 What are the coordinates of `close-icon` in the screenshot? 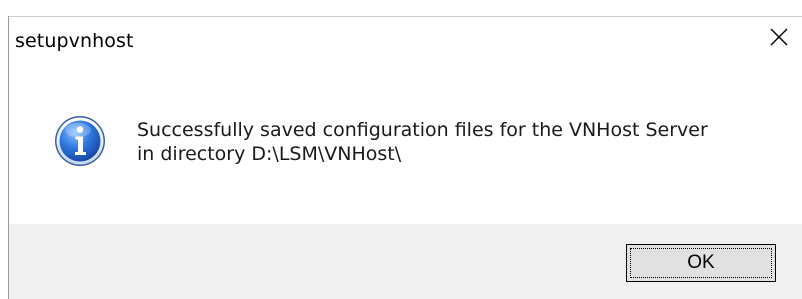 It's located at (779, 37).